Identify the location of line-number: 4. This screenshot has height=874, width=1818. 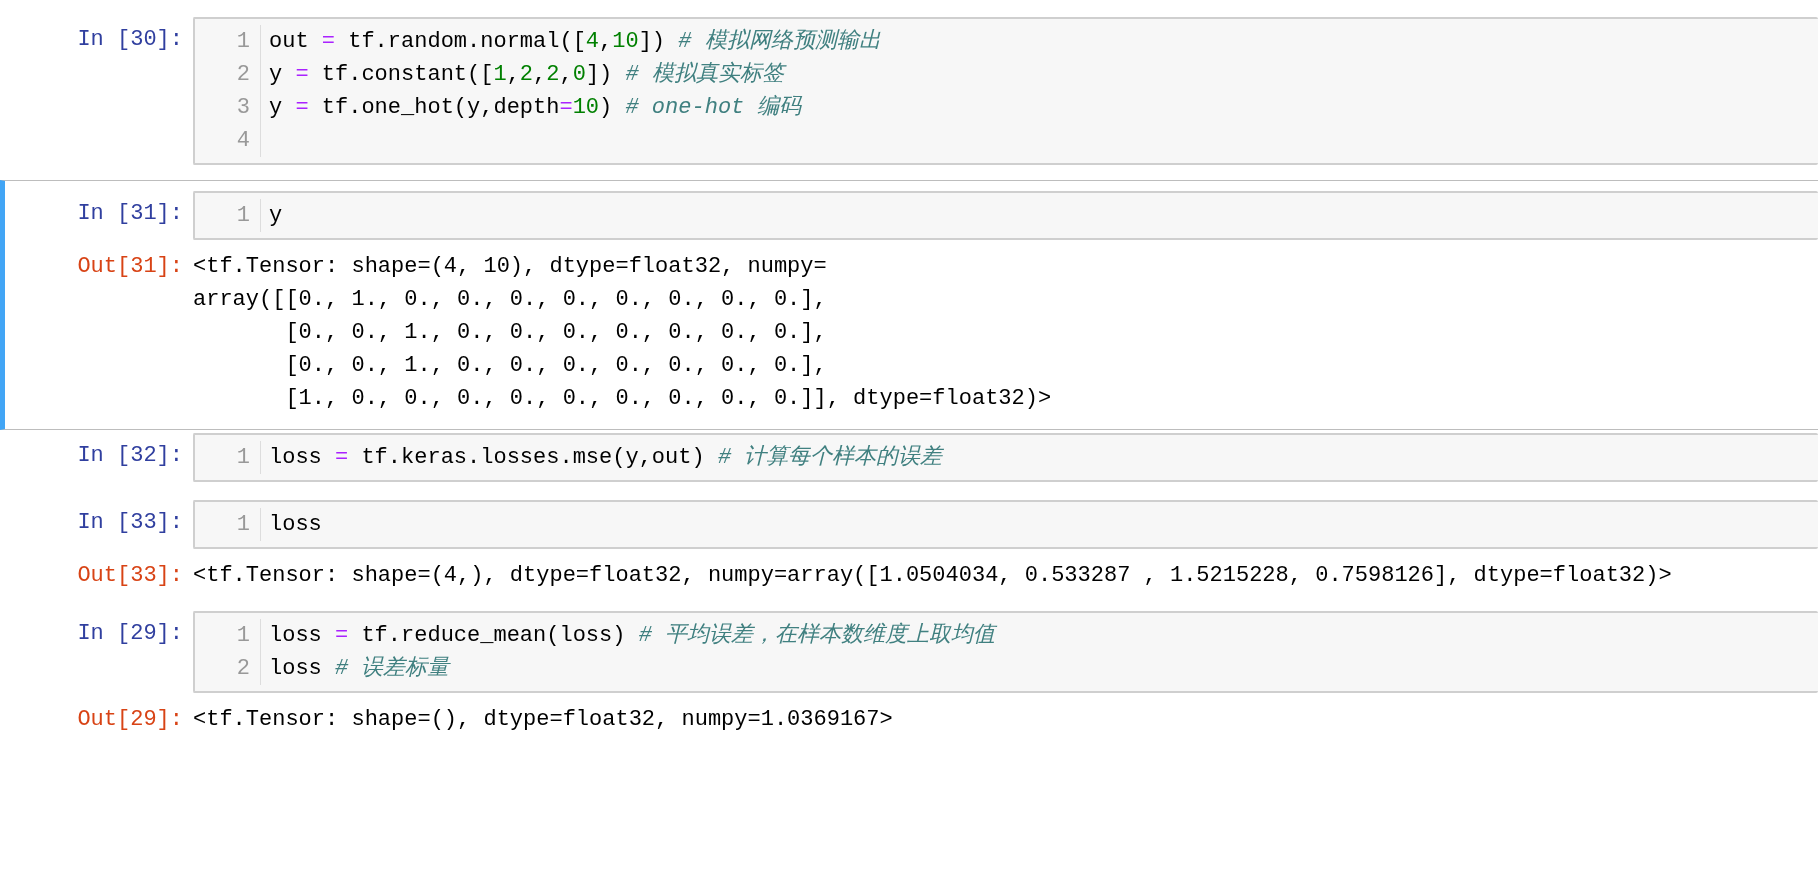
(243, 141).